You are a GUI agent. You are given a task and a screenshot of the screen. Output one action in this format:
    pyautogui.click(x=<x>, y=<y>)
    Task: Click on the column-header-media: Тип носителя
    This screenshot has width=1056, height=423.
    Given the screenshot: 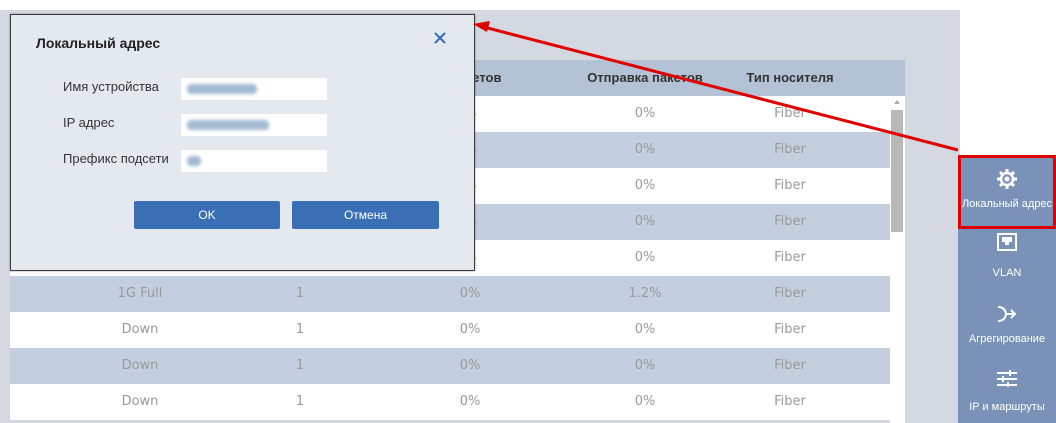 What is the action you would take?
    pyautogui.click(x=790, y=77)
    